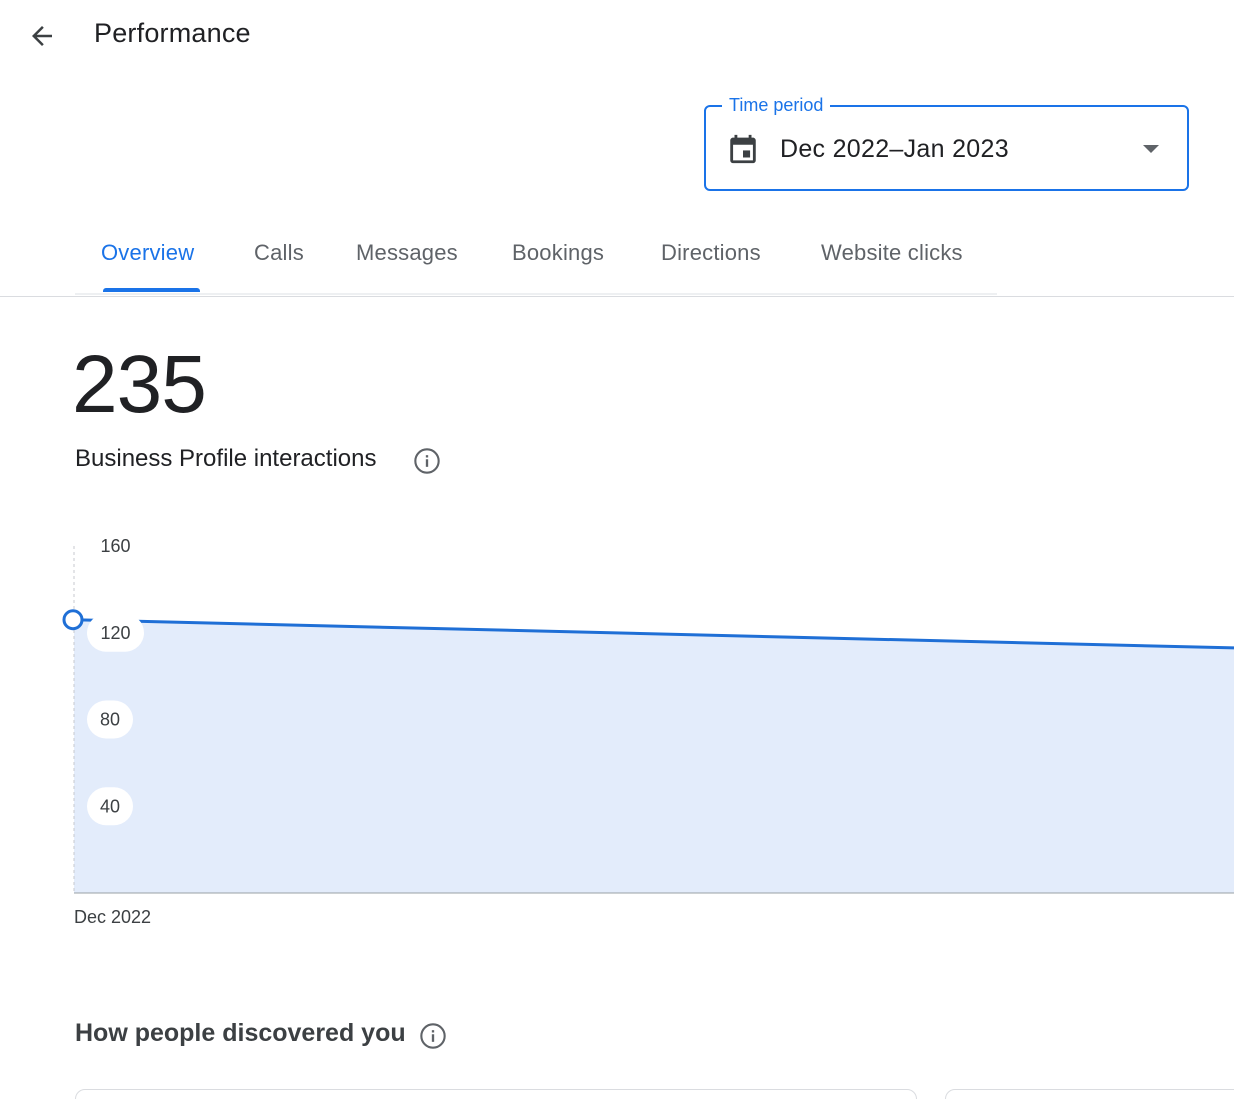 The image size is (1234, 1099). What do you see at coordinates (151, 290) in the screenshot?
I see `active-tab-indicator` at bounding box center [151, 290].